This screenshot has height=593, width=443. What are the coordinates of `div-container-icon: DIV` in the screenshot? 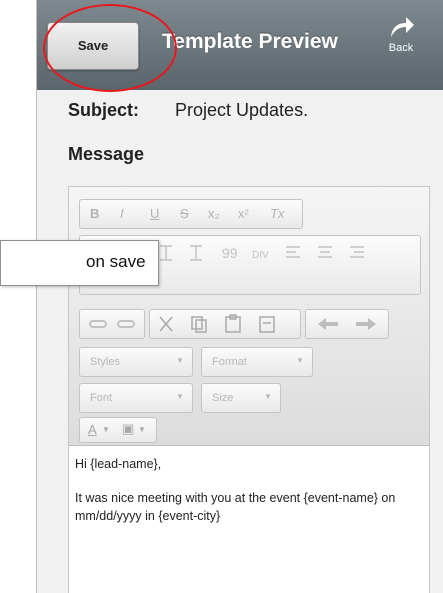 It's located at (260, 255).